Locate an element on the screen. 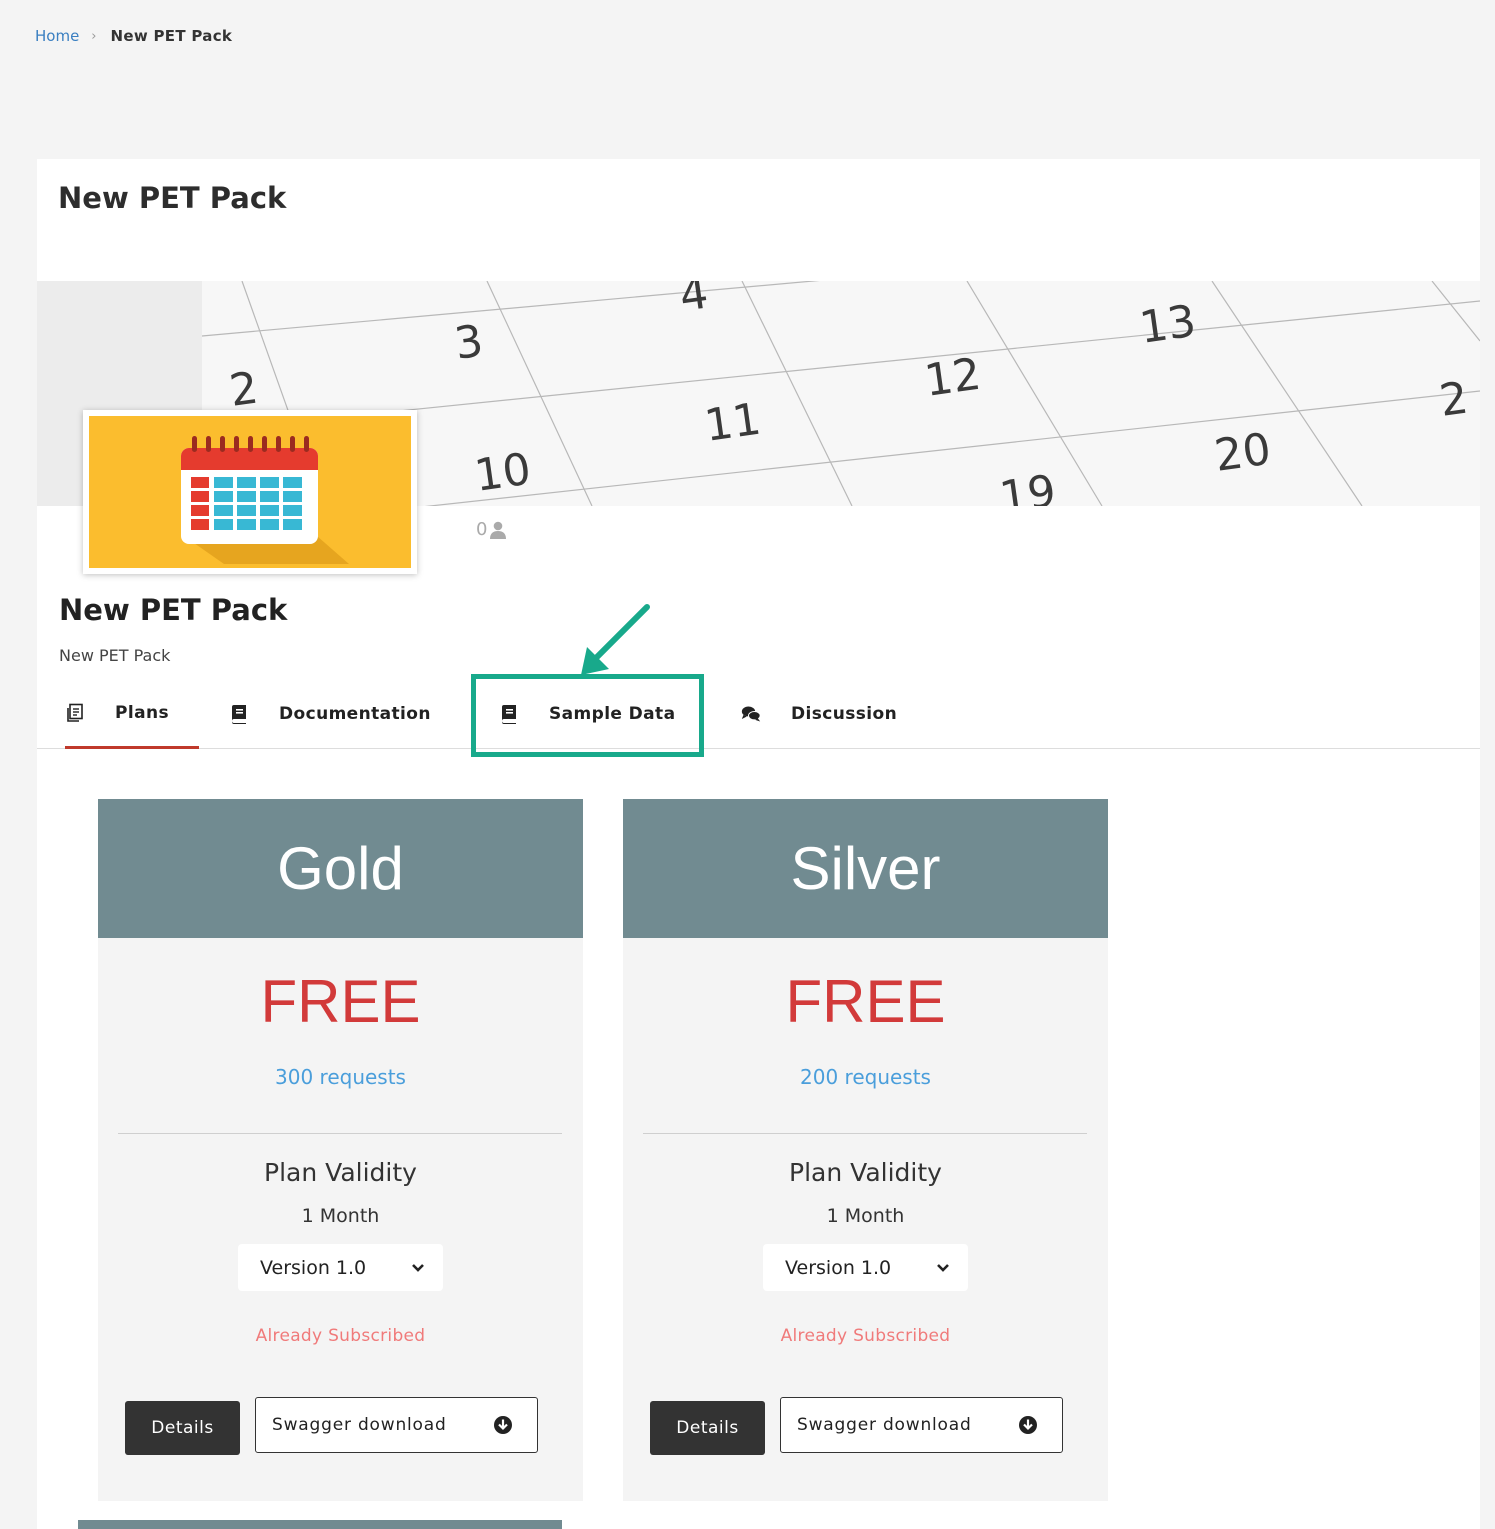 The width and height of the screenshot is (1495, 1529). calendar-number: 10 is located at coordinates (502, 473).